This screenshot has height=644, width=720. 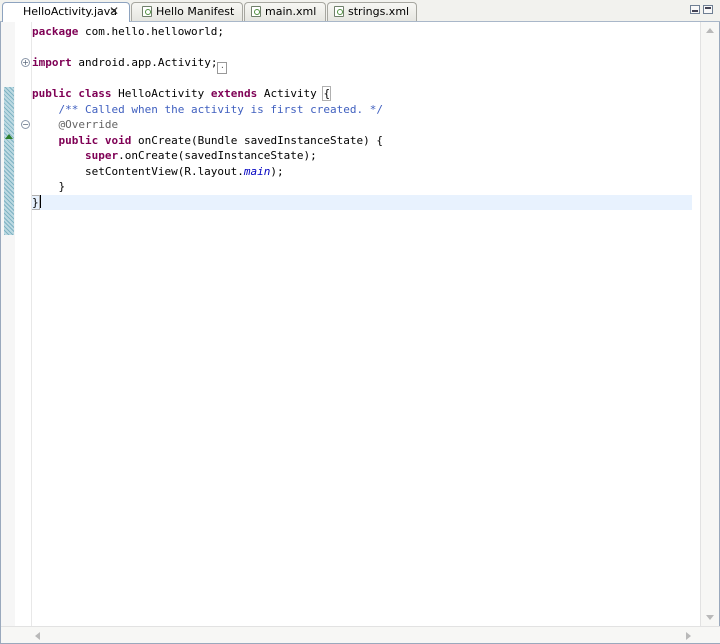 What do you see at coordinates (709, 324) in the screenshot?
I see `vertical-scrollbar` at bounding box center [709, 324].